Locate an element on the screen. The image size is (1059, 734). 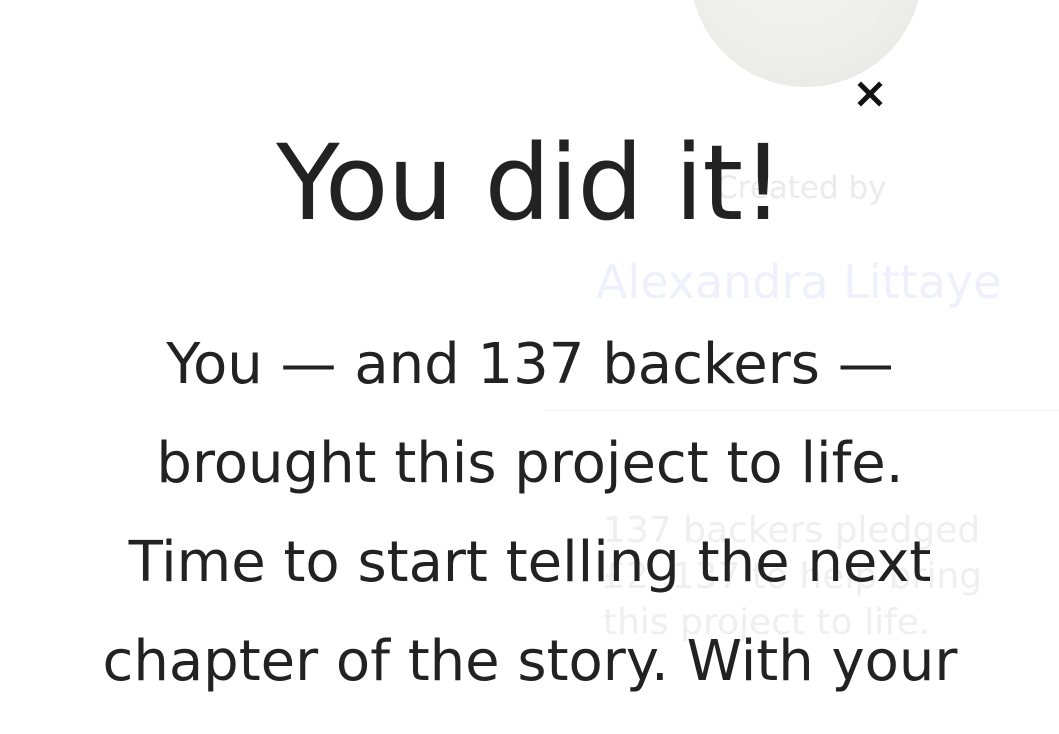
modal-title: You did it! is located at coordinates (530, 183).